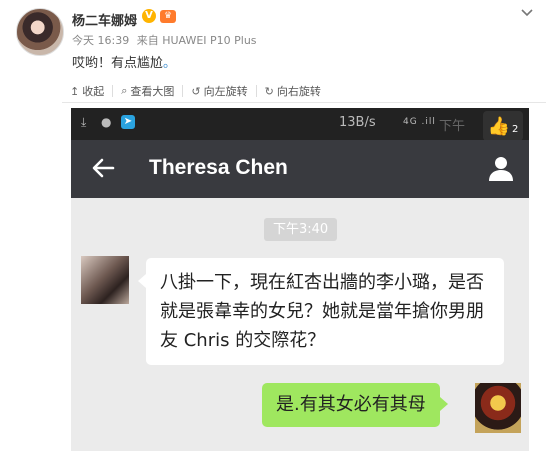 This screenshot has width=546, height=451. Describe the element at coordinates (498, 408) in the screenshot. I see `own-avatar` at that location.